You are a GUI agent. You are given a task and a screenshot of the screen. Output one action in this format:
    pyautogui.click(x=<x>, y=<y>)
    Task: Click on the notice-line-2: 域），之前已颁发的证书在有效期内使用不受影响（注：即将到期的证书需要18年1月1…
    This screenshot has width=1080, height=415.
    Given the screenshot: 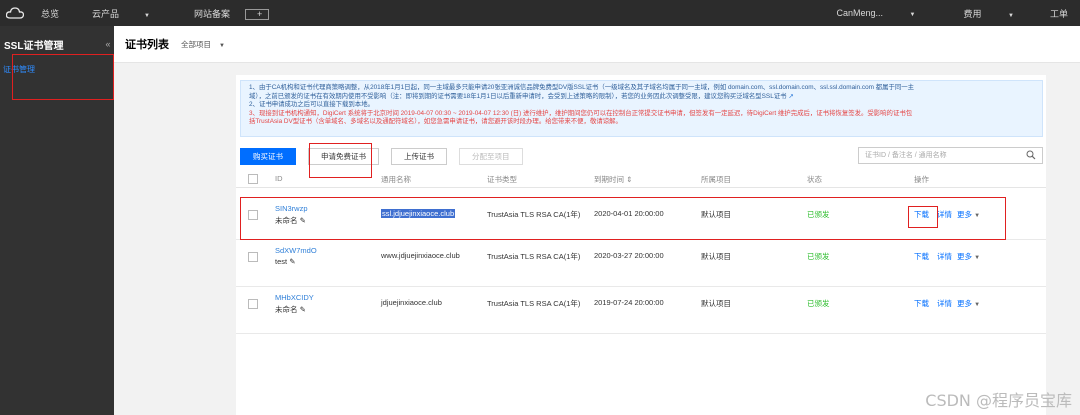 What is the action you would take?
    pyautogui.click(x=641, y=97)
    